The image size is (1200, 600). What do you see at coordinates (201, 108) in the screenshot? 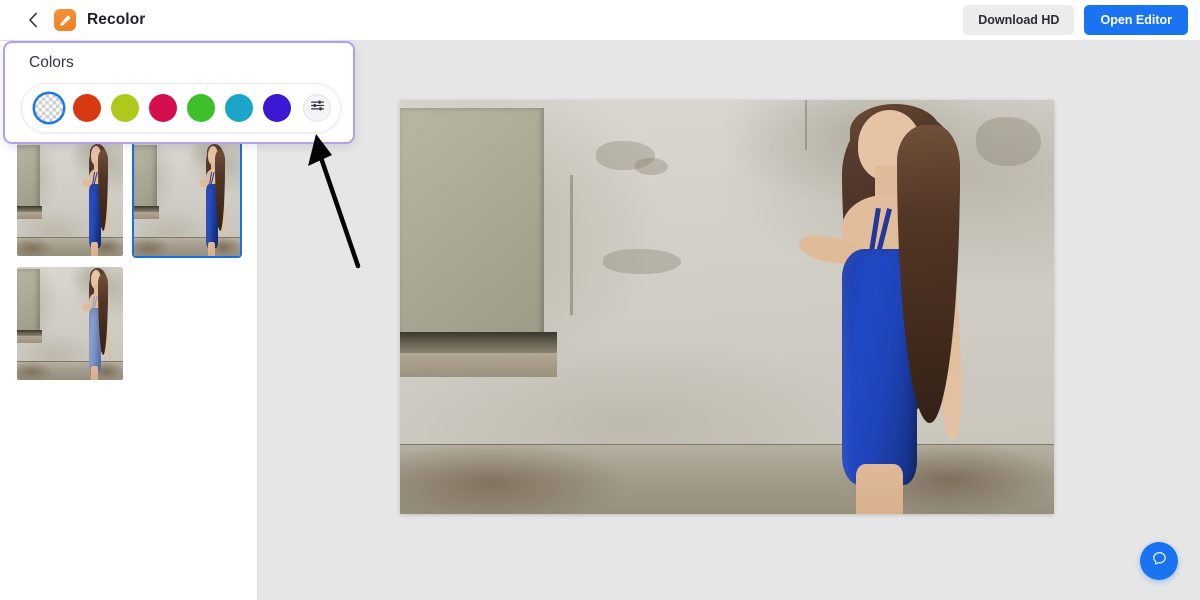
I see `color-swatch-green` at bounding box center [201, 108].